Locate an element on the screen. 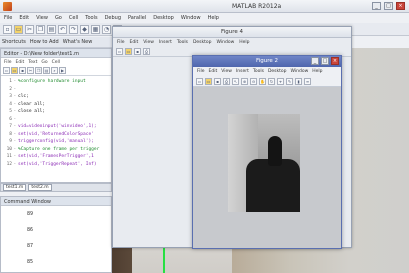 This screenshot has height=273, width=409. fig2-colorbar-icon: ▮ is located at coordinates (298, 81).